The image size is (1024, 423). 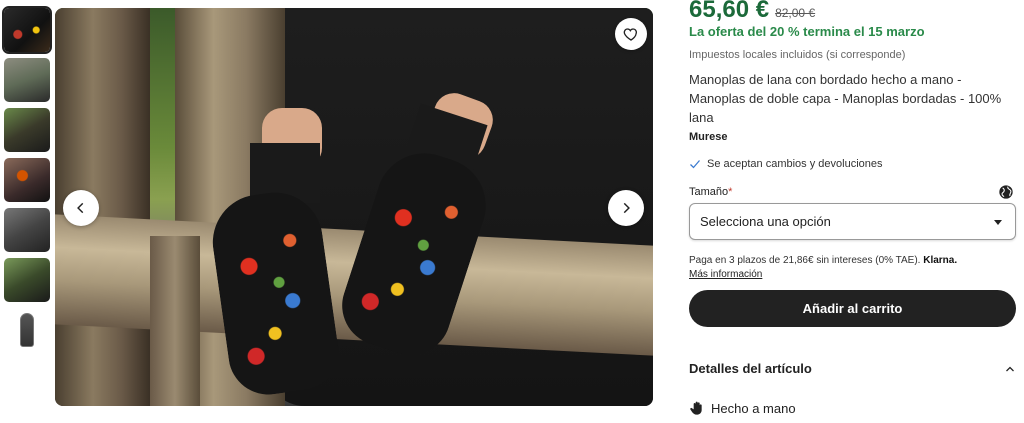 I want to click on returns-note: Se aceptan cambios y devoluciones, so click(x=786, y=164).